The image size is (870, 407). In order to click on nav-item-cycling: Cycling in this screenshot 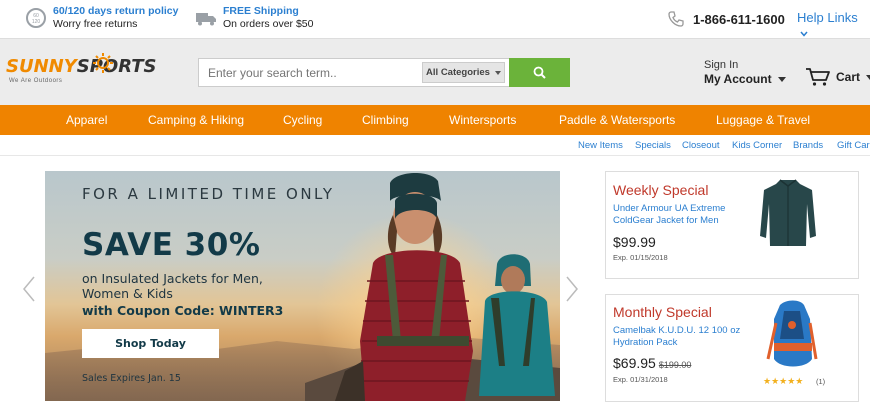, I will do `click(302, 120)`.